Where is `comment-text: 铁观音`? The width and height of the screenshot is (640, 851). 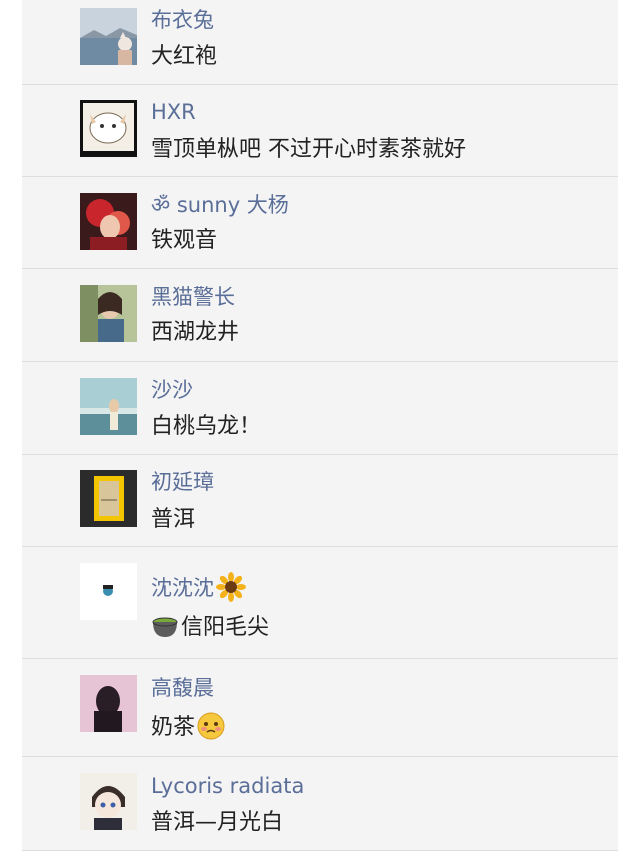 comment-text: 铁观音 is located at coordinates (184, 240).